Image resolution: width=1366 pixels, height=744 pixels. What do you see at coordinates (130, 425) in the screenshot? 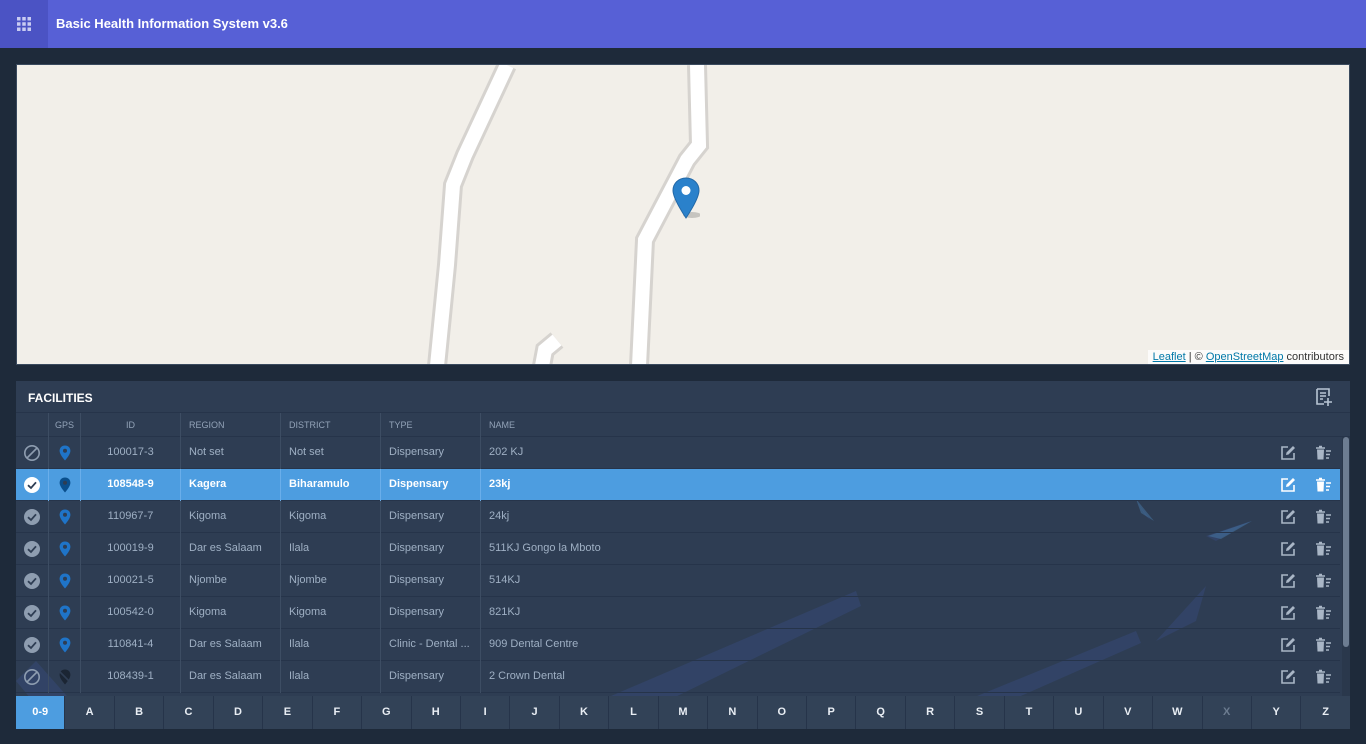
I see `column-id: ID` at bounding box center [130, 425].